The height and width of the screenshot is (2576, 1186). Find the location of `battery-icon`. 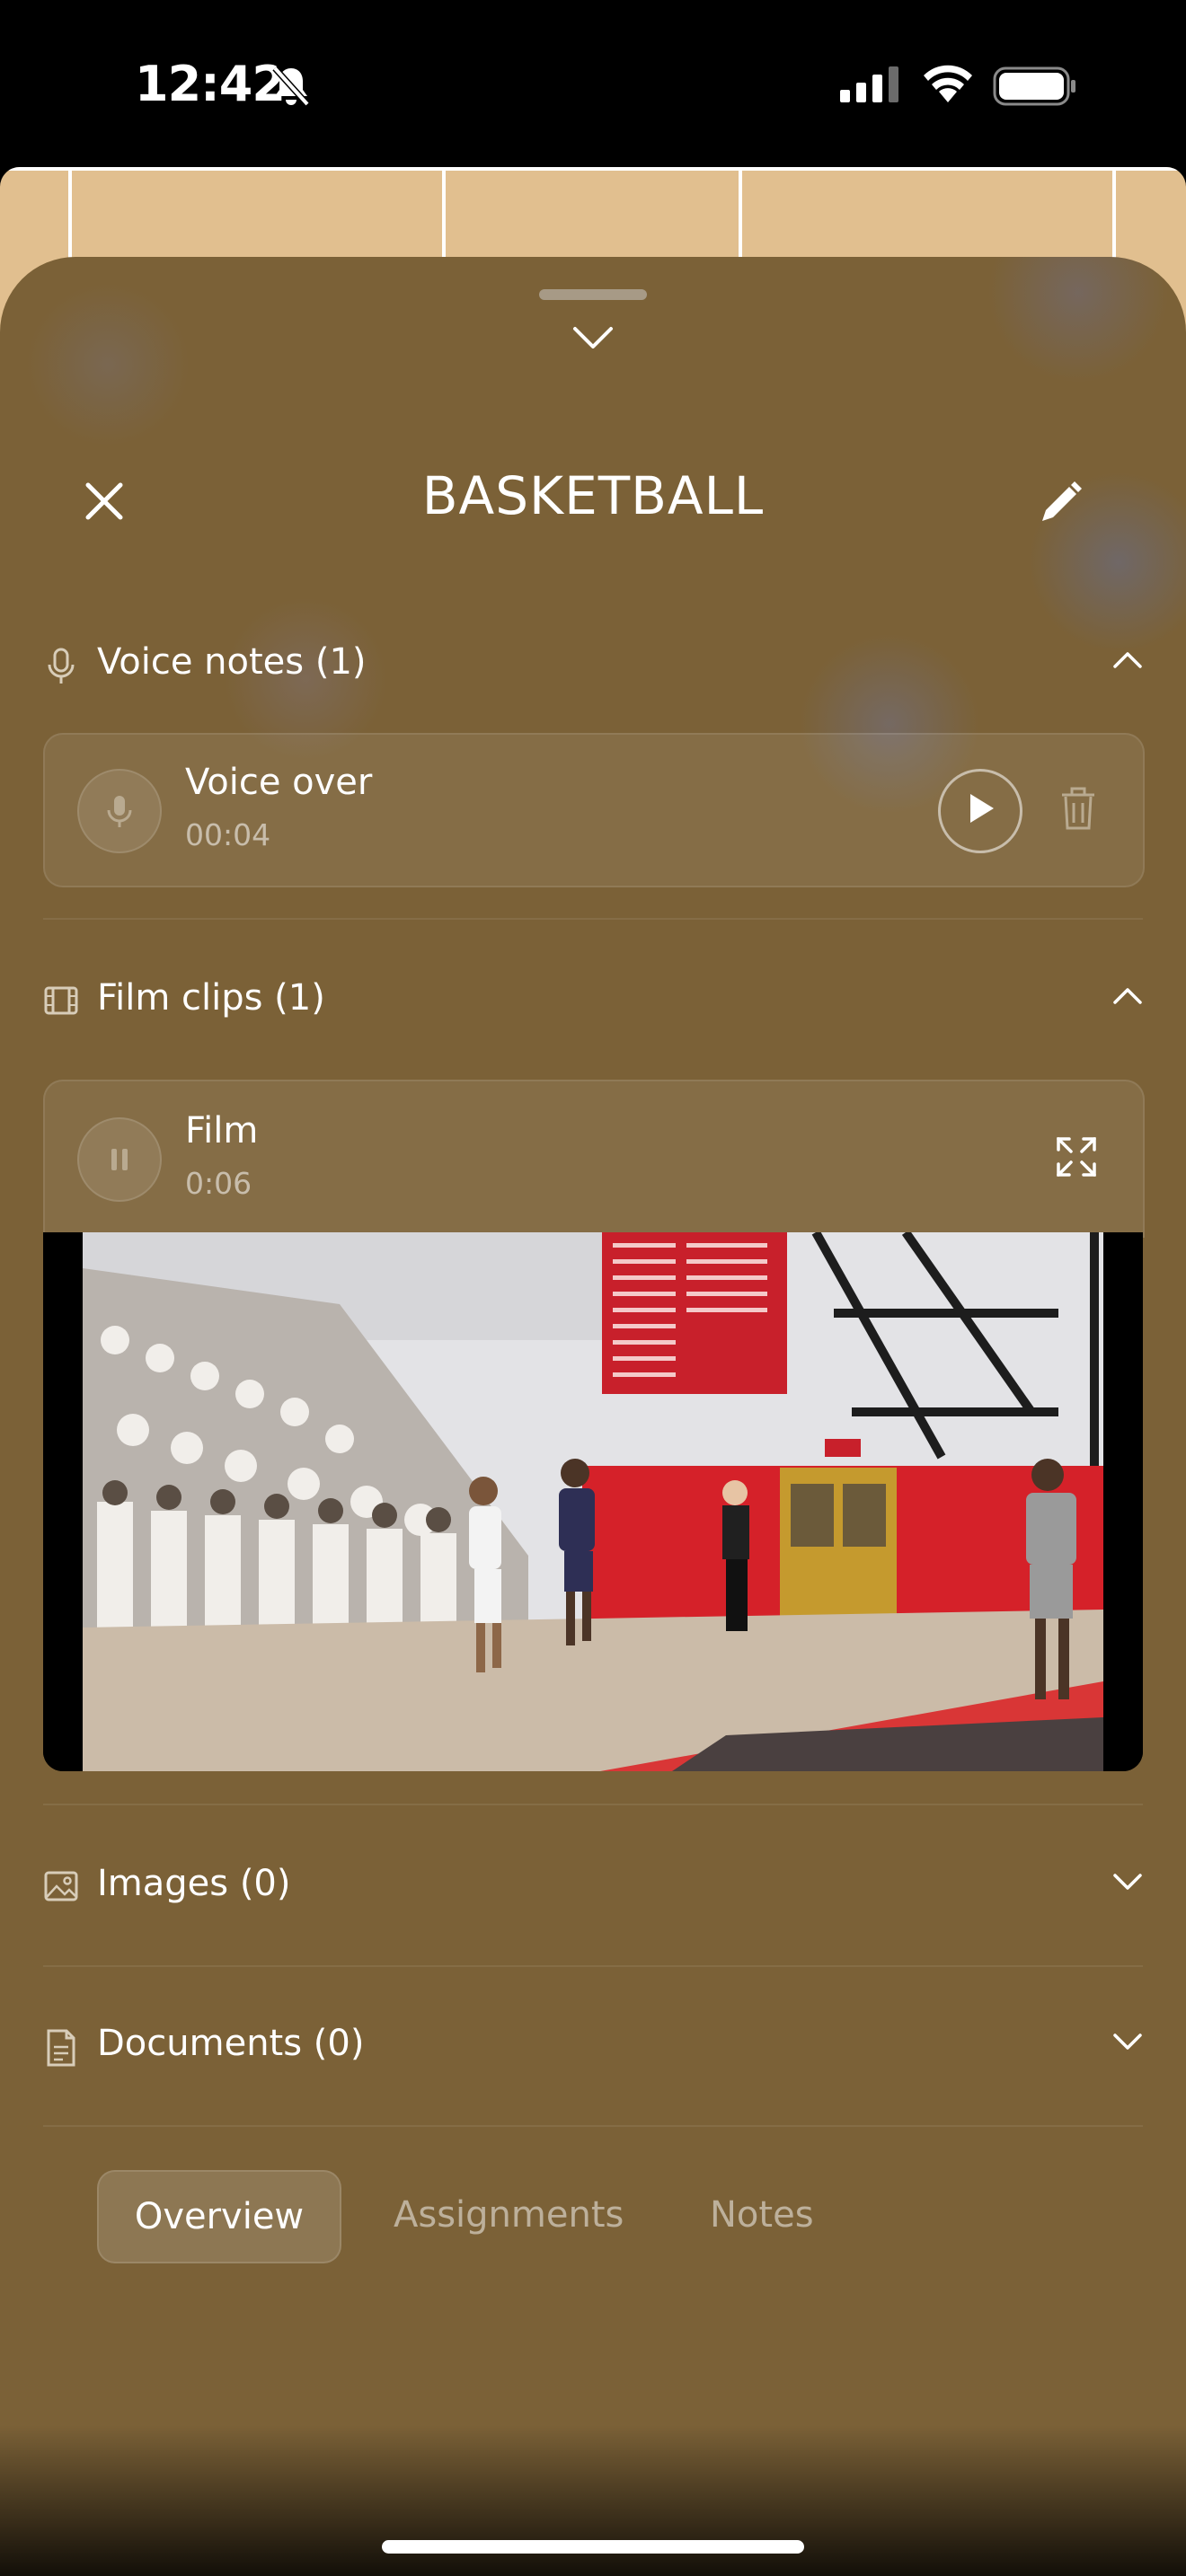

battery-icon is located at coordinates (1034, 86).